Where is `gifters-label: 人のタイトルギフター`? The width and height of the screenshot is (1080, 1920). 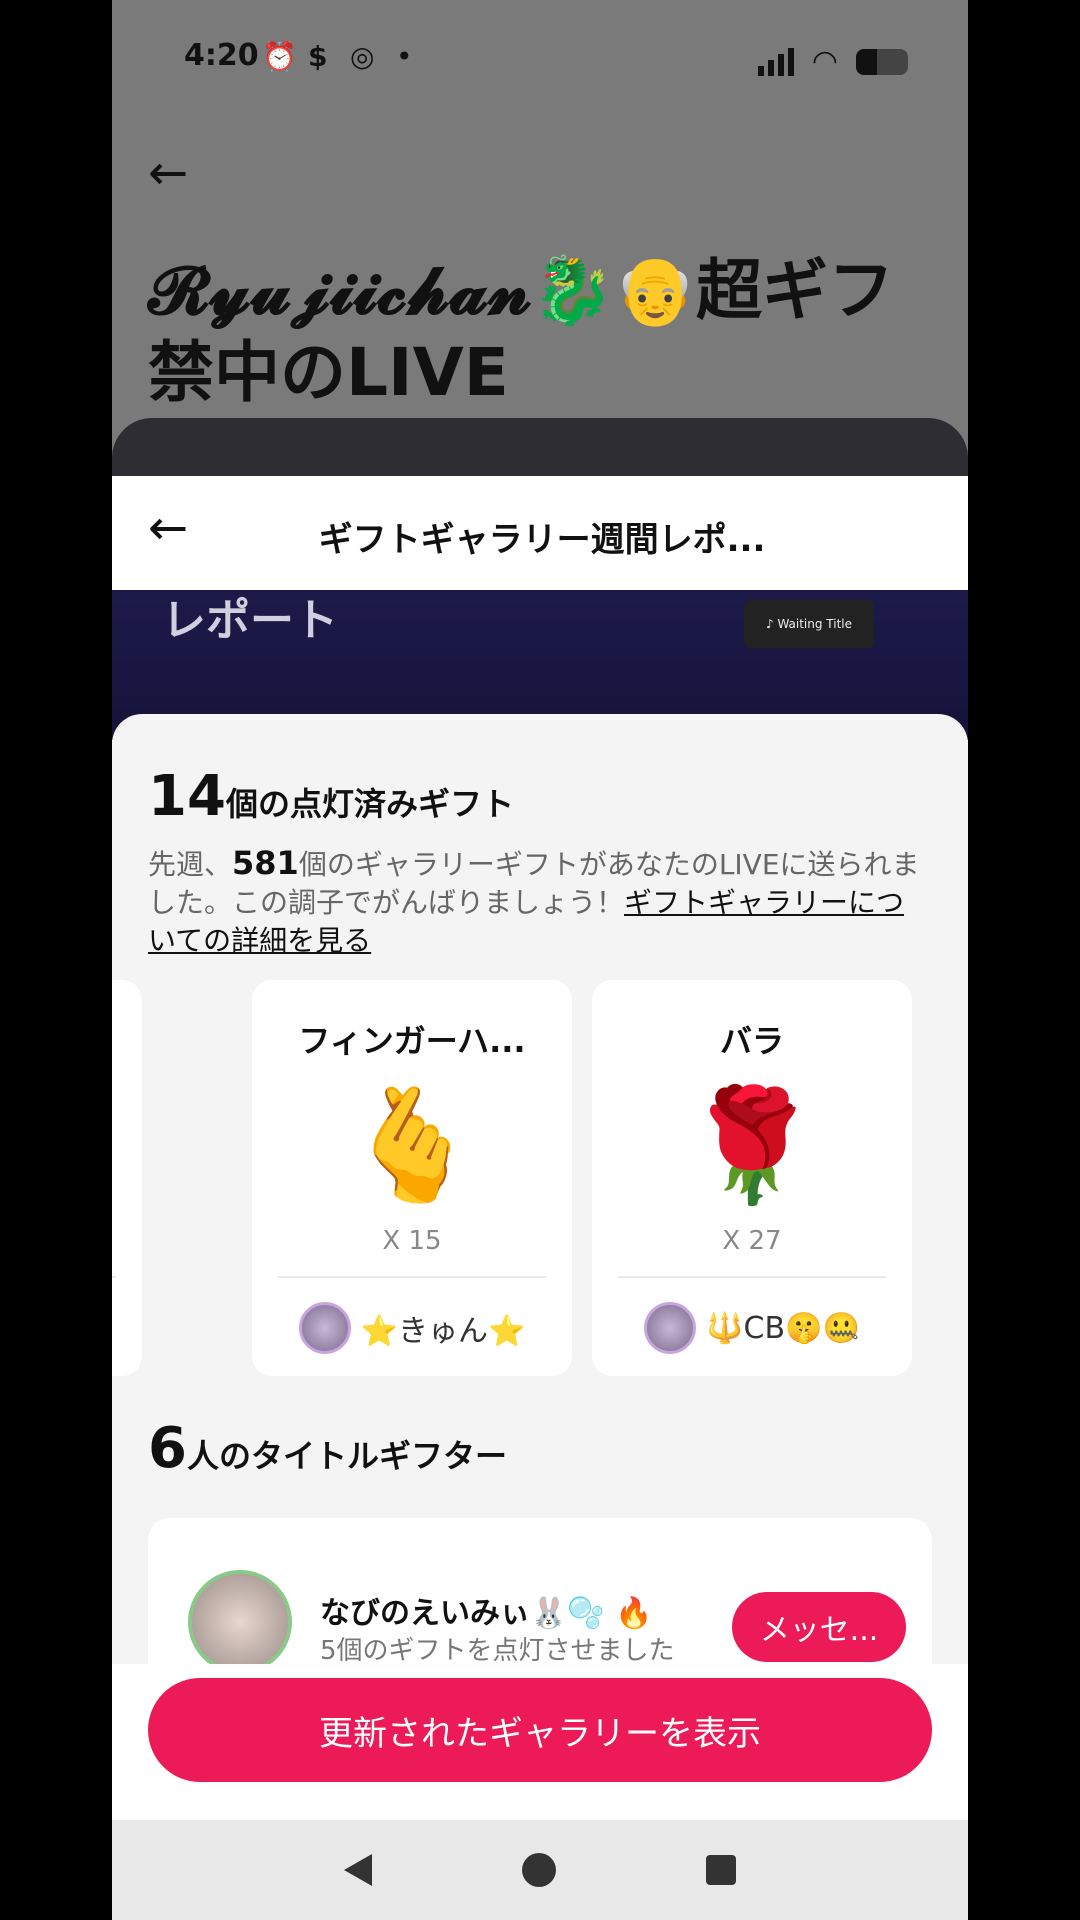 gifters-label: 人のタイトルギフター is located at coordinates (346, 1456).